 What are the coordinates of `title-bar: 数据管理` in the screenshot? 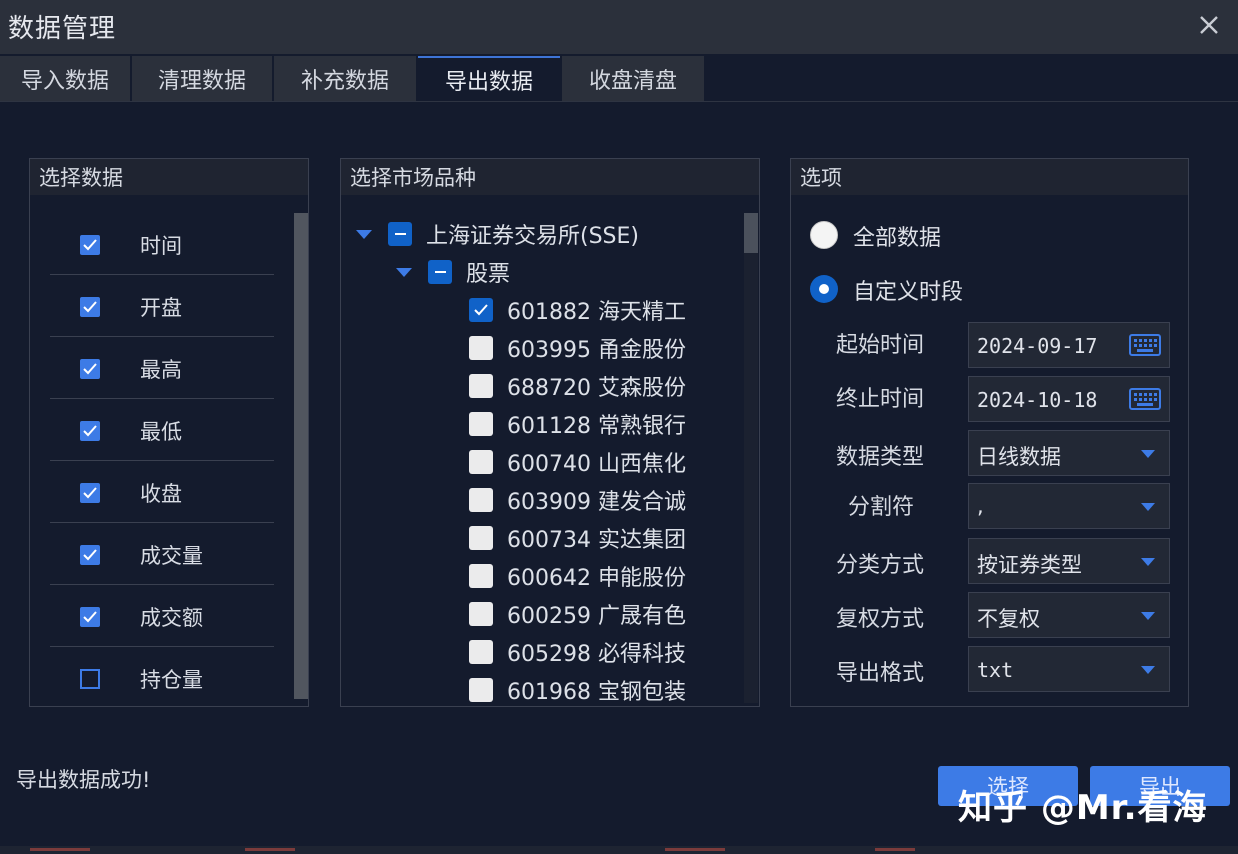 It's located at (619, 27).